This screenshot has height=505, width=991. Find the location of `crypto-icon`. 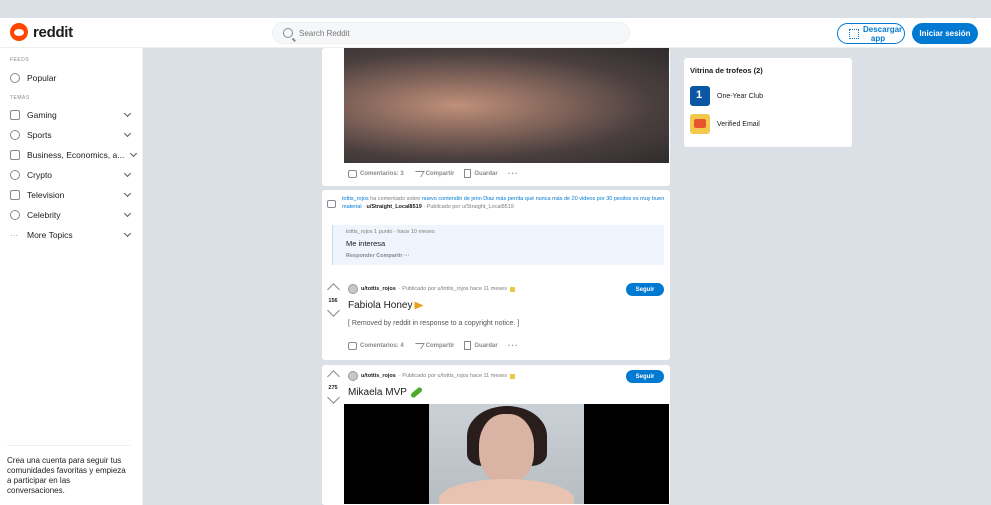

crypto-icon is located at coordinates (15, 175).